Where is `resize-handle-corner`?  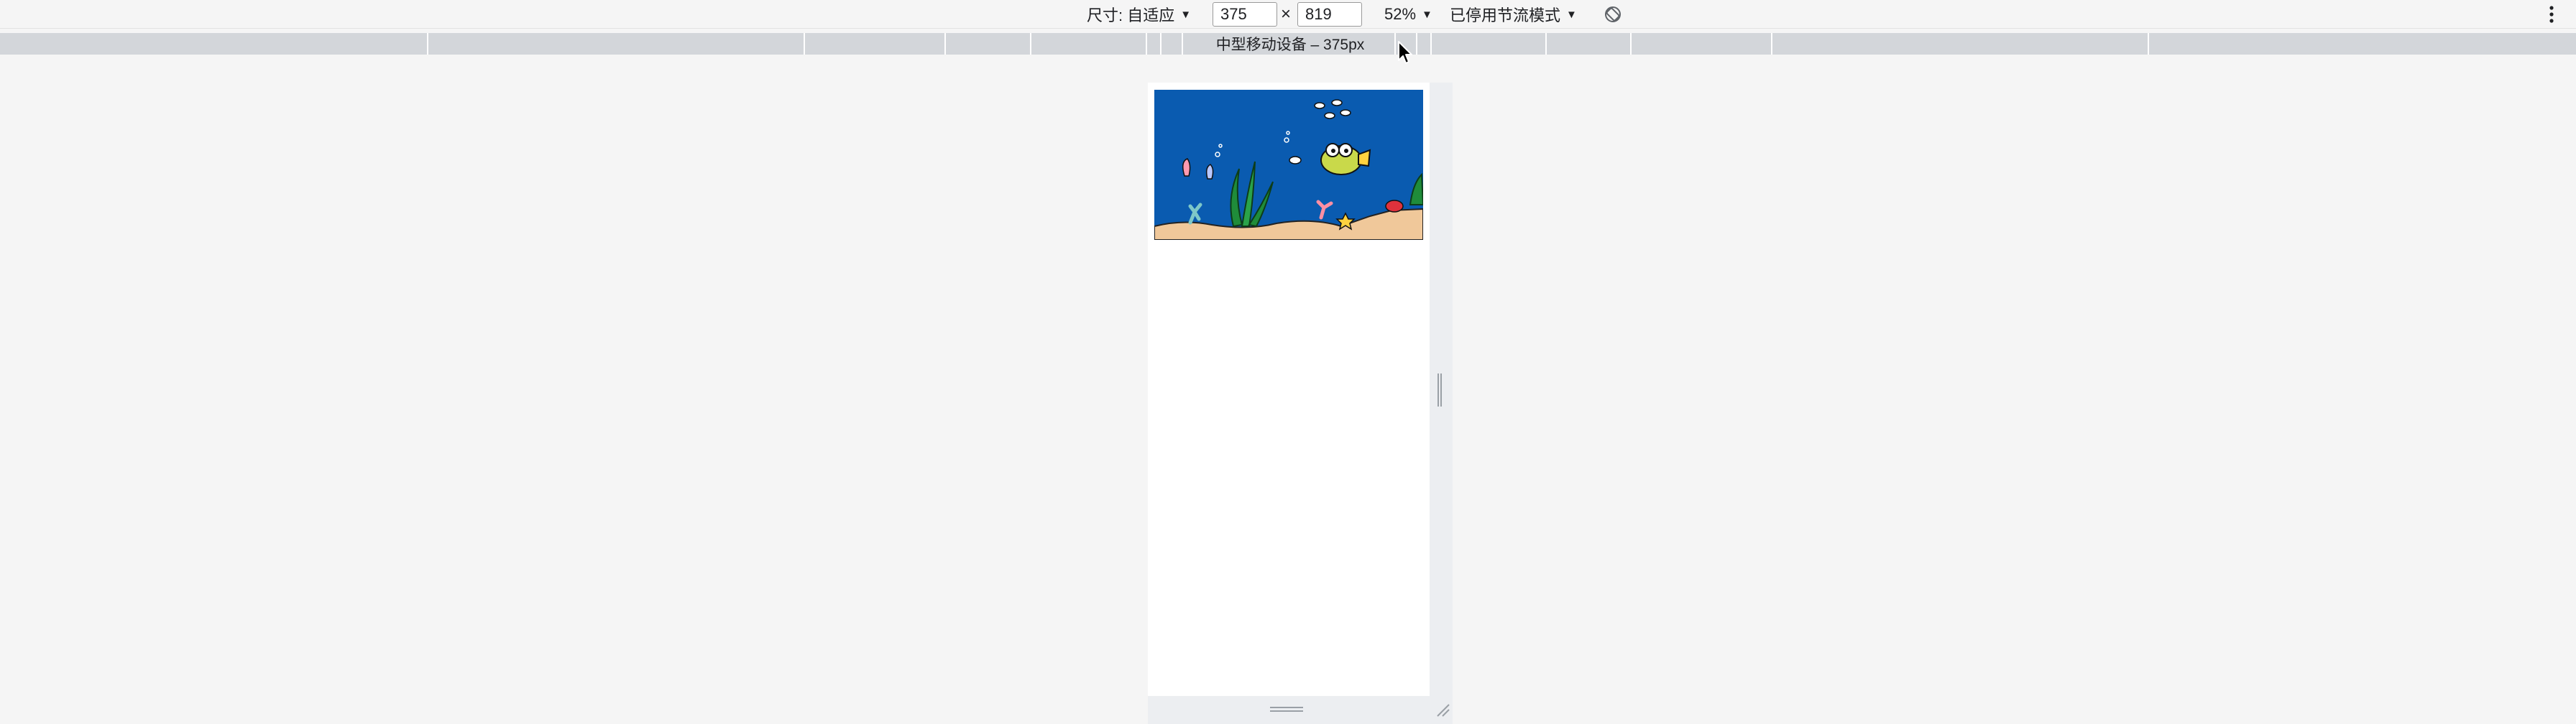
resize-handle-corner is located at coordinates (1442, 710).